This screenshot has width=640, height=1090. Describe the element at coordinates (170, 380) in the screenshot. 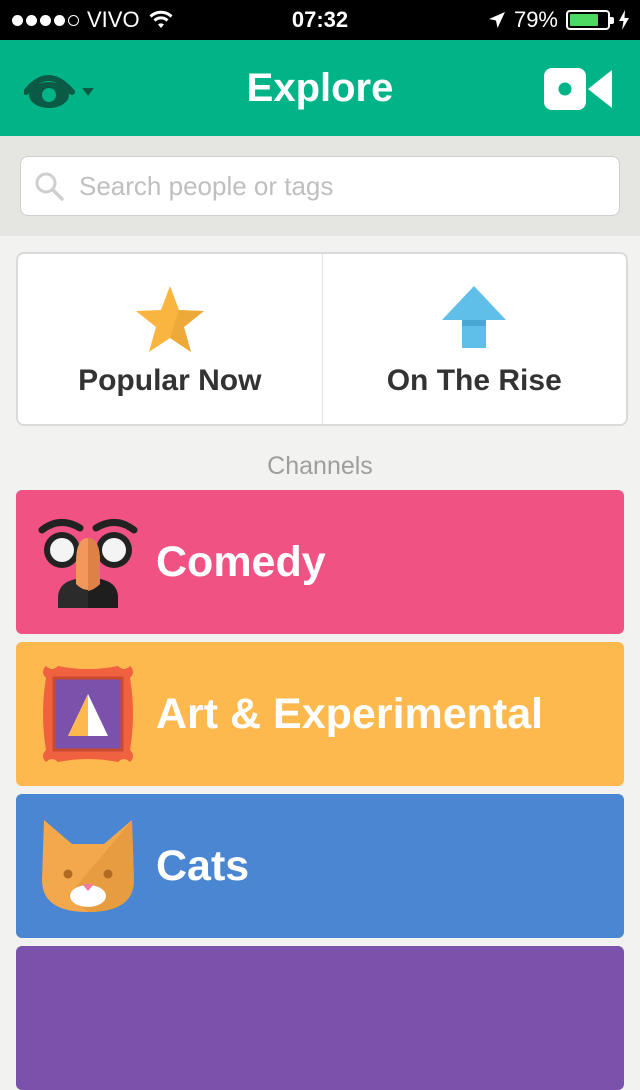

I see `popular-now-label: Popular Now` at that location.